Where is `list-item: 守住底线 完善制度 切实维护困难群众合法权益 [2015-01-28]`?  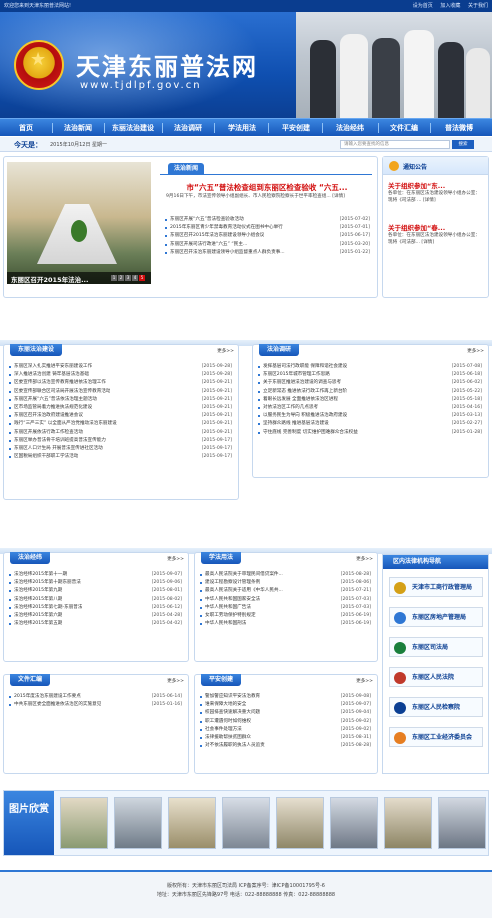 list-item: 守住底线 完善制度 切实维护困难群众合法权益 [2015-01-28] is located at coordinates (370, 433).